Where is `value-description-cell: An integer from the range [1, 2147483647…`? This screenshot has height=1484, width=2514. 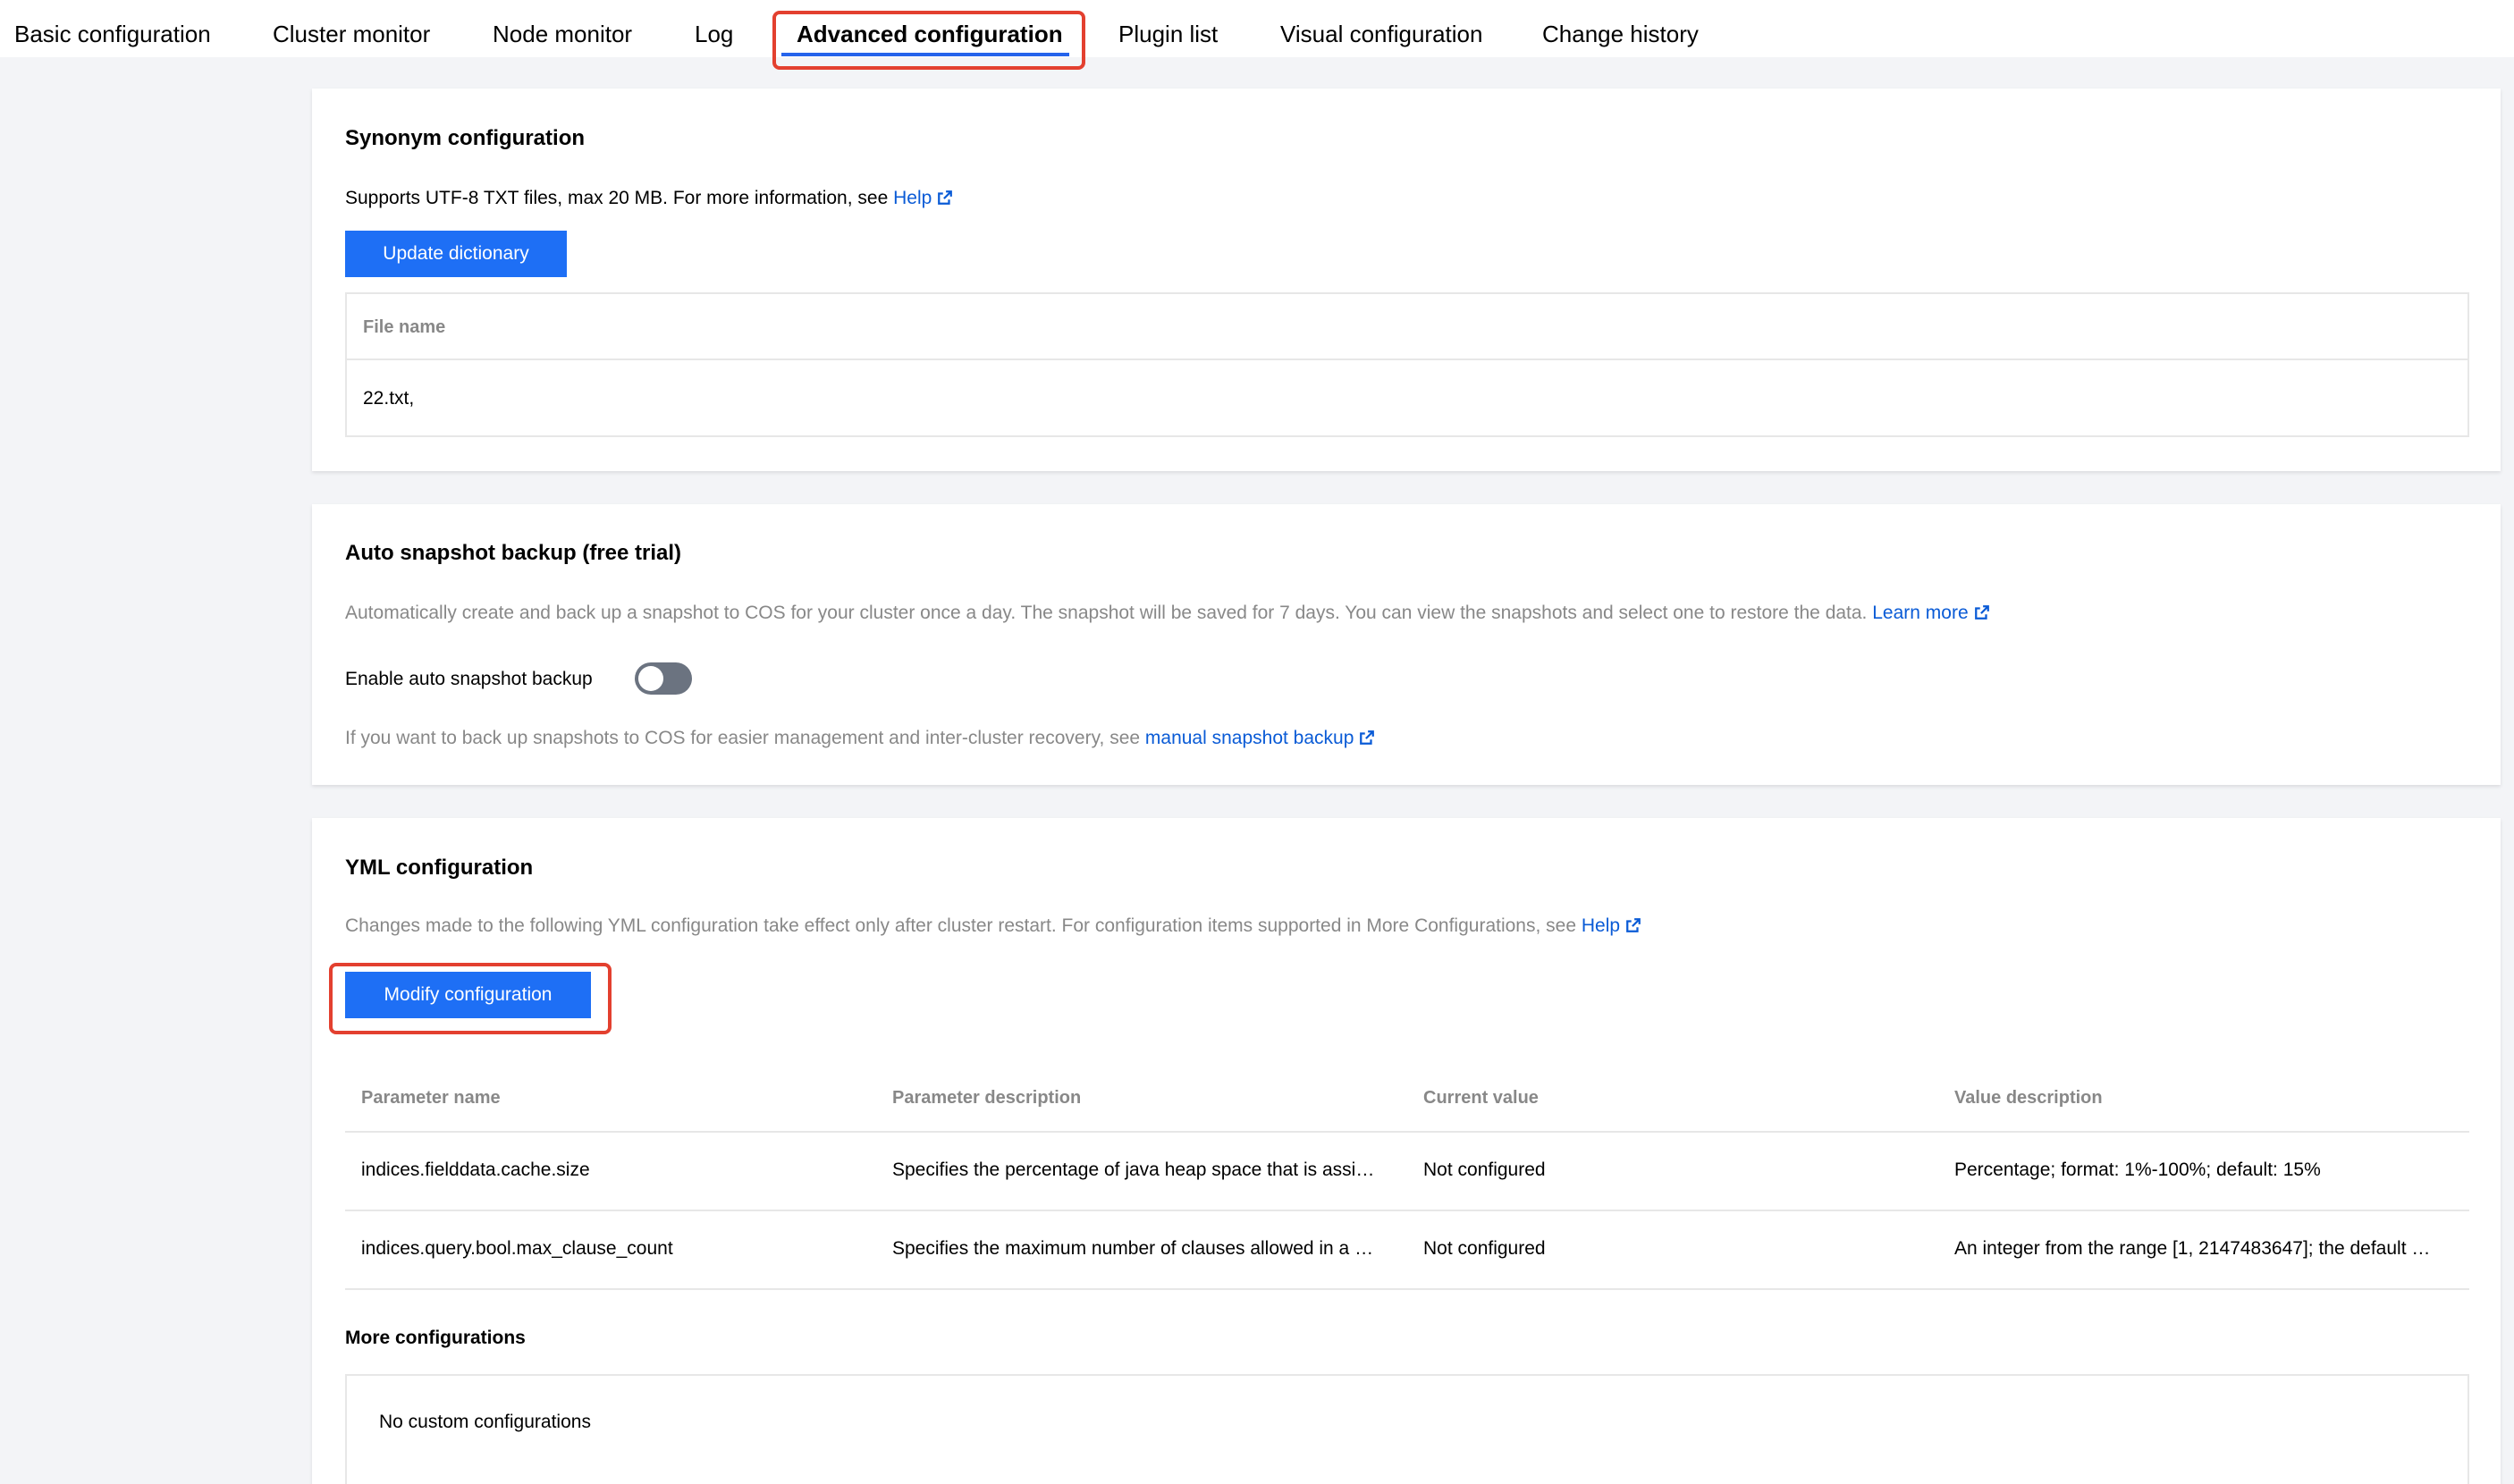 value-description-cell: An integer from the range [1, 2147483647… is located at coordinates (2192, 1248).